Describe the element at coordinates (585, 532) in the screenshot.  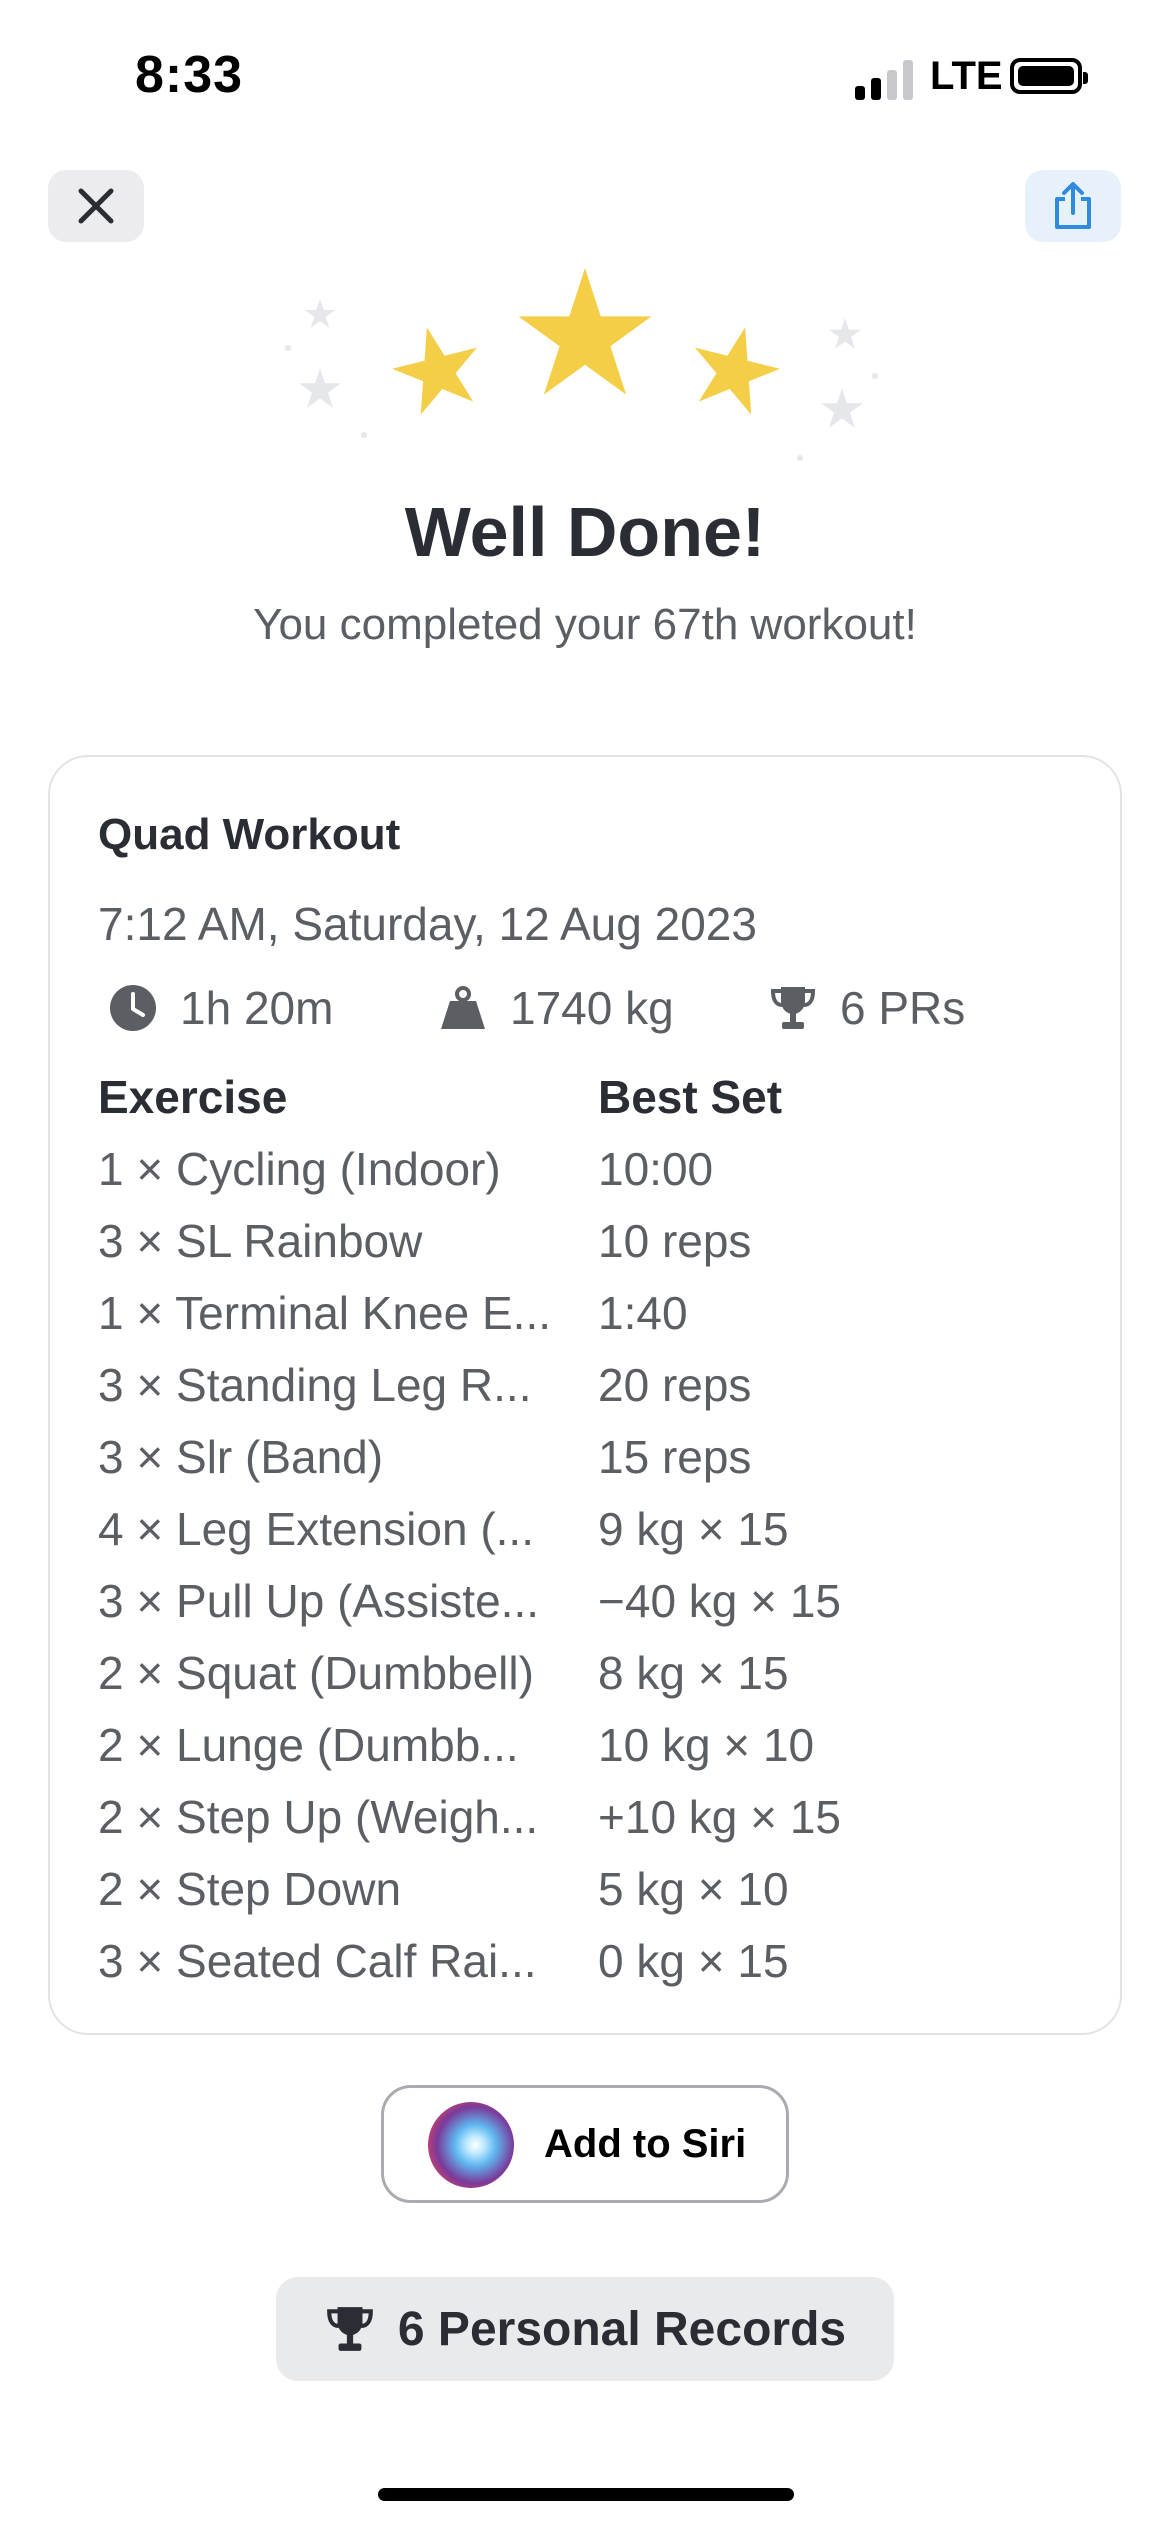
I see `page-title: Well Done!` at that location.